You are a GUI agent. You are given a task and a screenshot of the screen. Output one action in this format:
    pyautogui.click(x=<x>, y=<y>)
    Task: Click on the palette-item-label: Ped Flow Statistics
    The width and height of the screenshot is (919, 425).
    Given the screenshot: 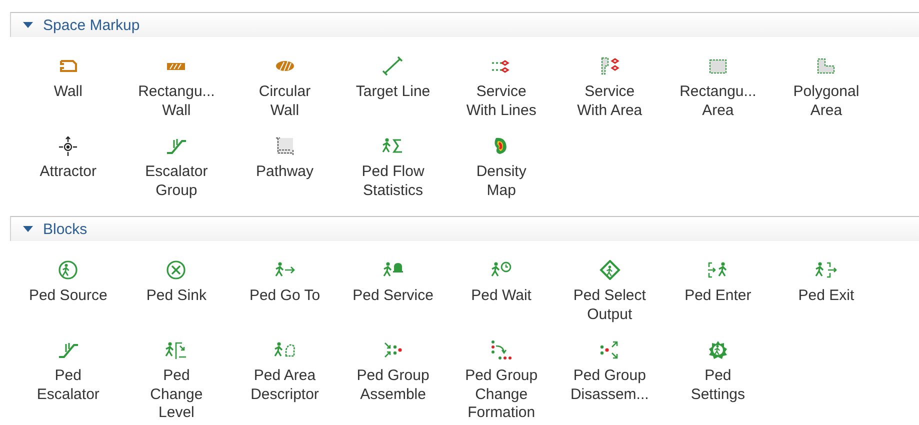 What is the action you would take?
    pyautogui.click(x=393, y=181)
    